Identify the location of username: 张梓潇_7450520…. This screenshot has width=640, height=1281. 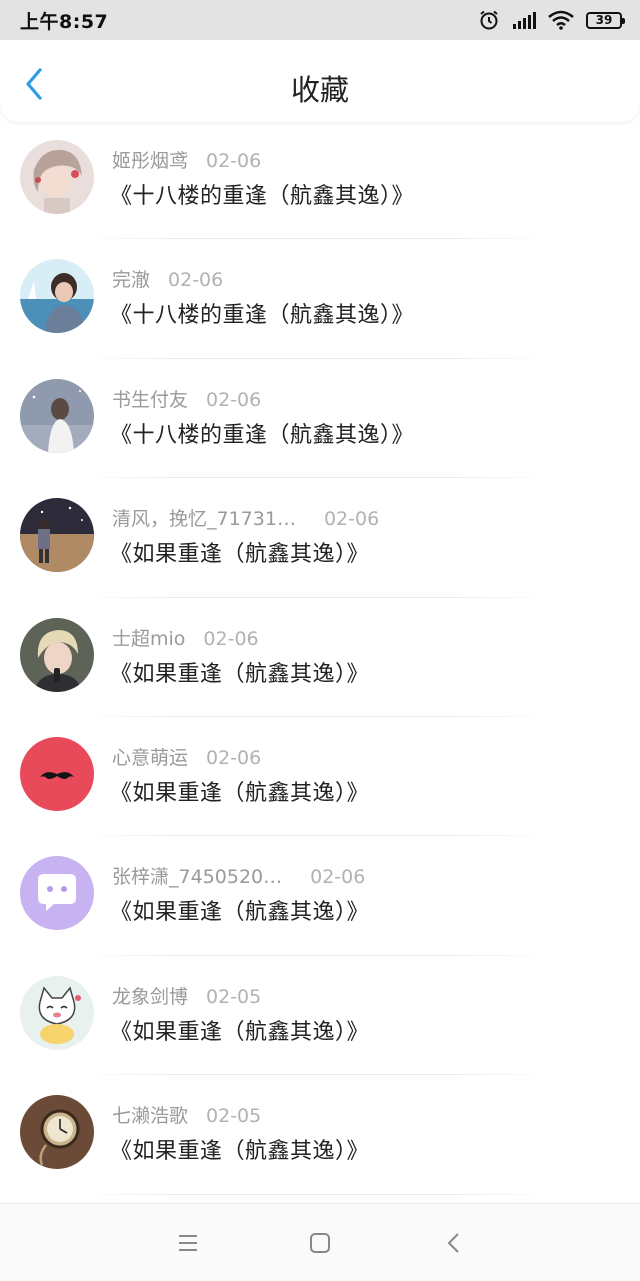
(197, 877).